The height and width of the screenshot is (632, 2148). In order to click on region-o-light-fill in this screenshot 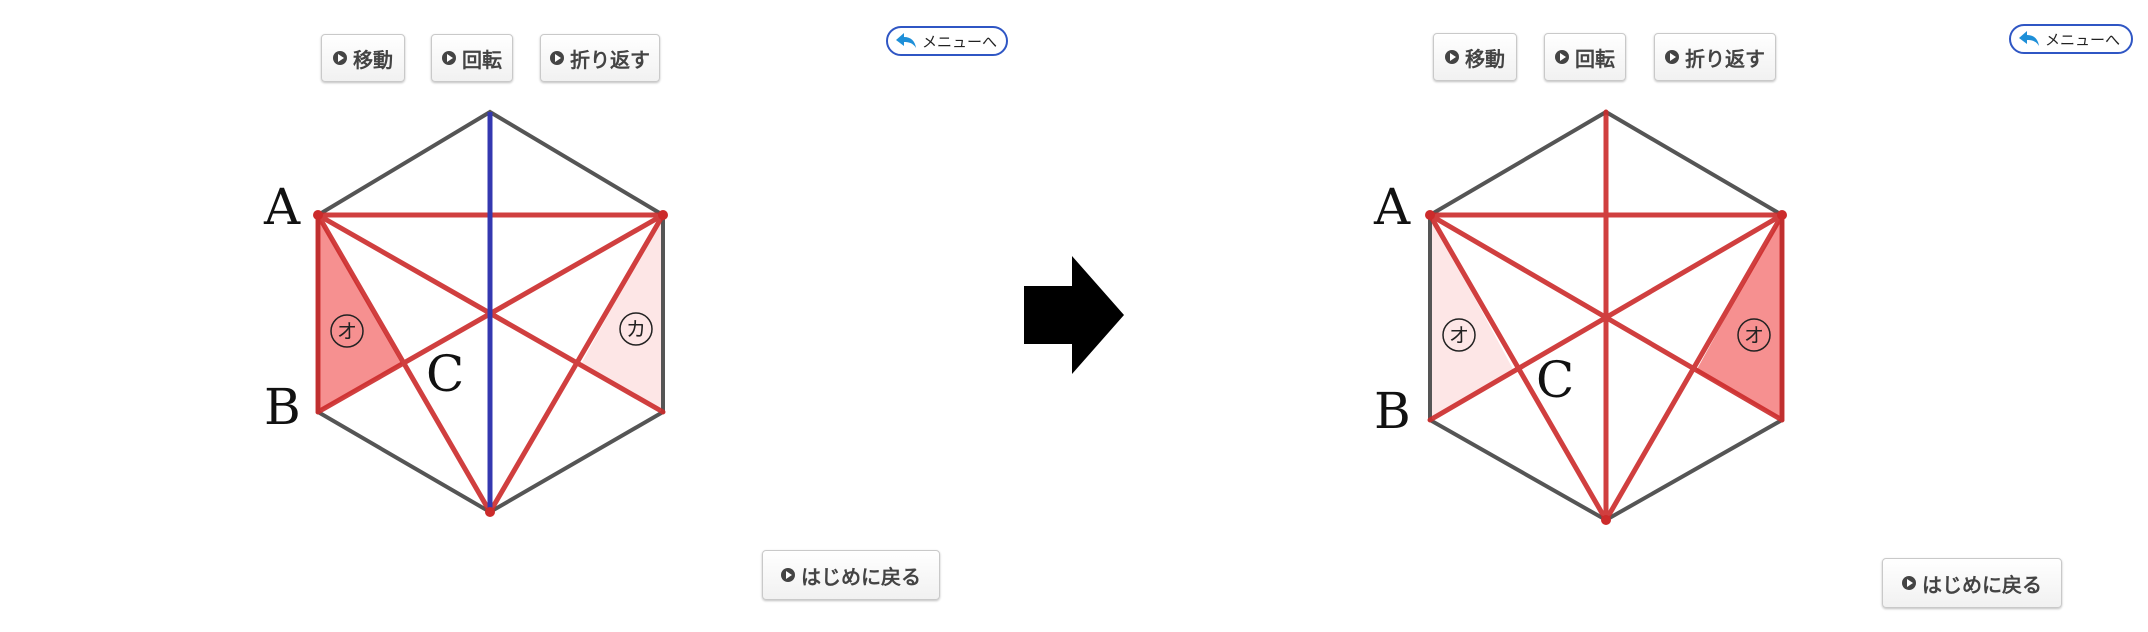, I will do `click(1472, 317)`.